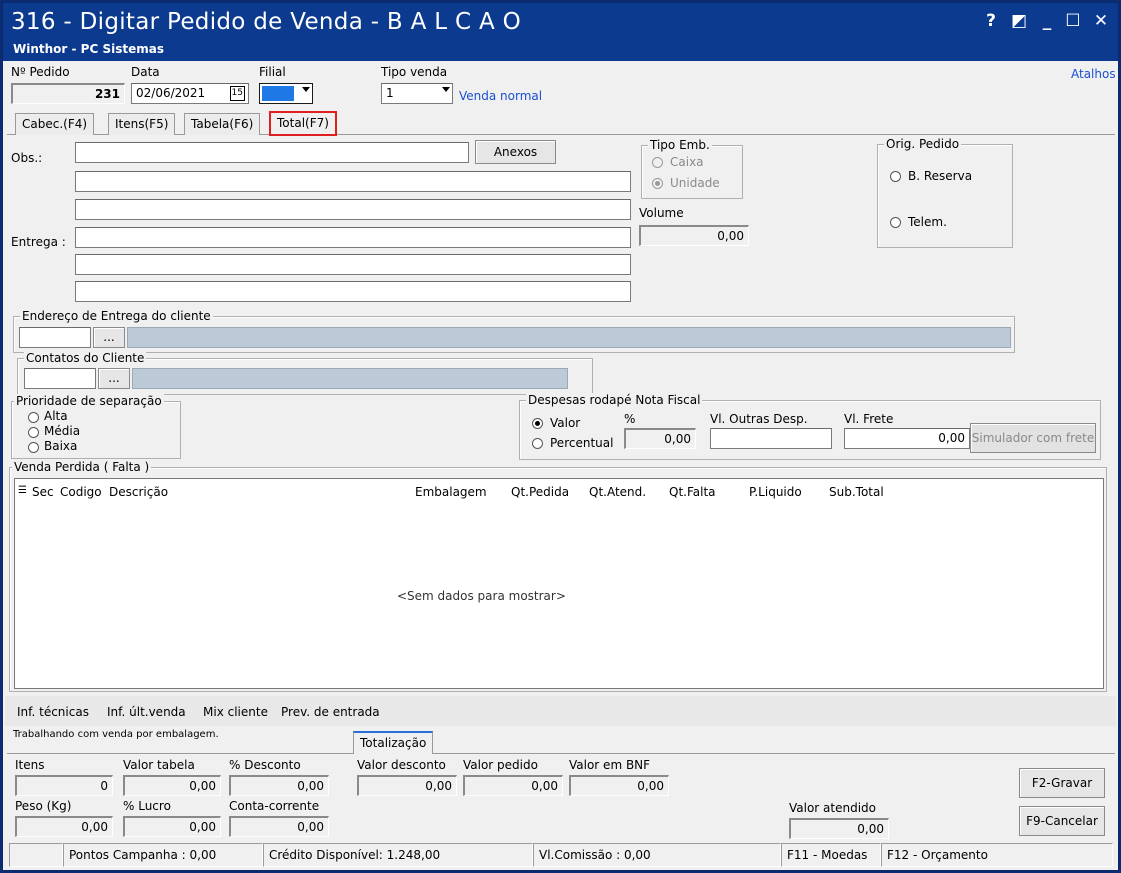 The height and width of the screenshot is (873, 1121). Describe the element at coordinates (235, 712) in the screenshot. I see `mix-cliente-link: Mix cliente` at that location.